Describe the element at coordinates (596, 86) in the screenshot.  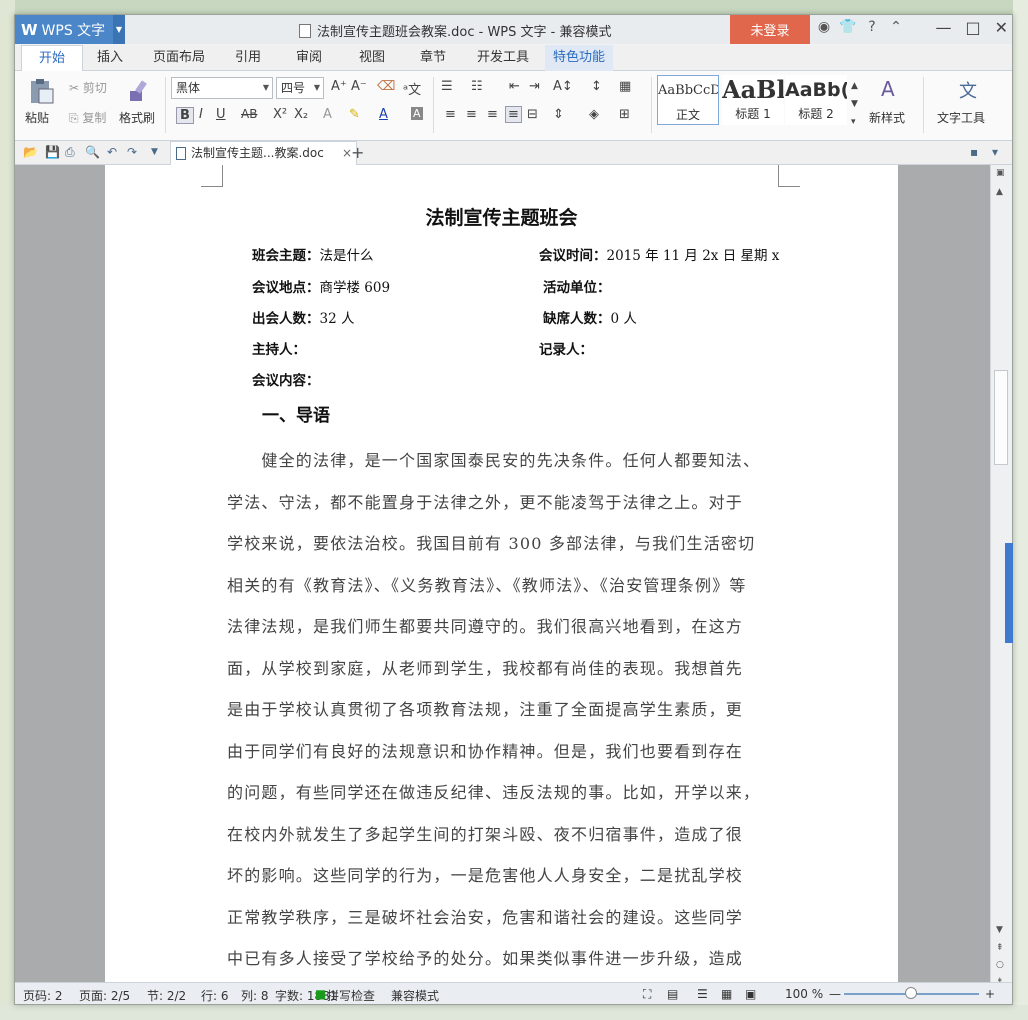
I see `sort-icon: ↕` at that location.